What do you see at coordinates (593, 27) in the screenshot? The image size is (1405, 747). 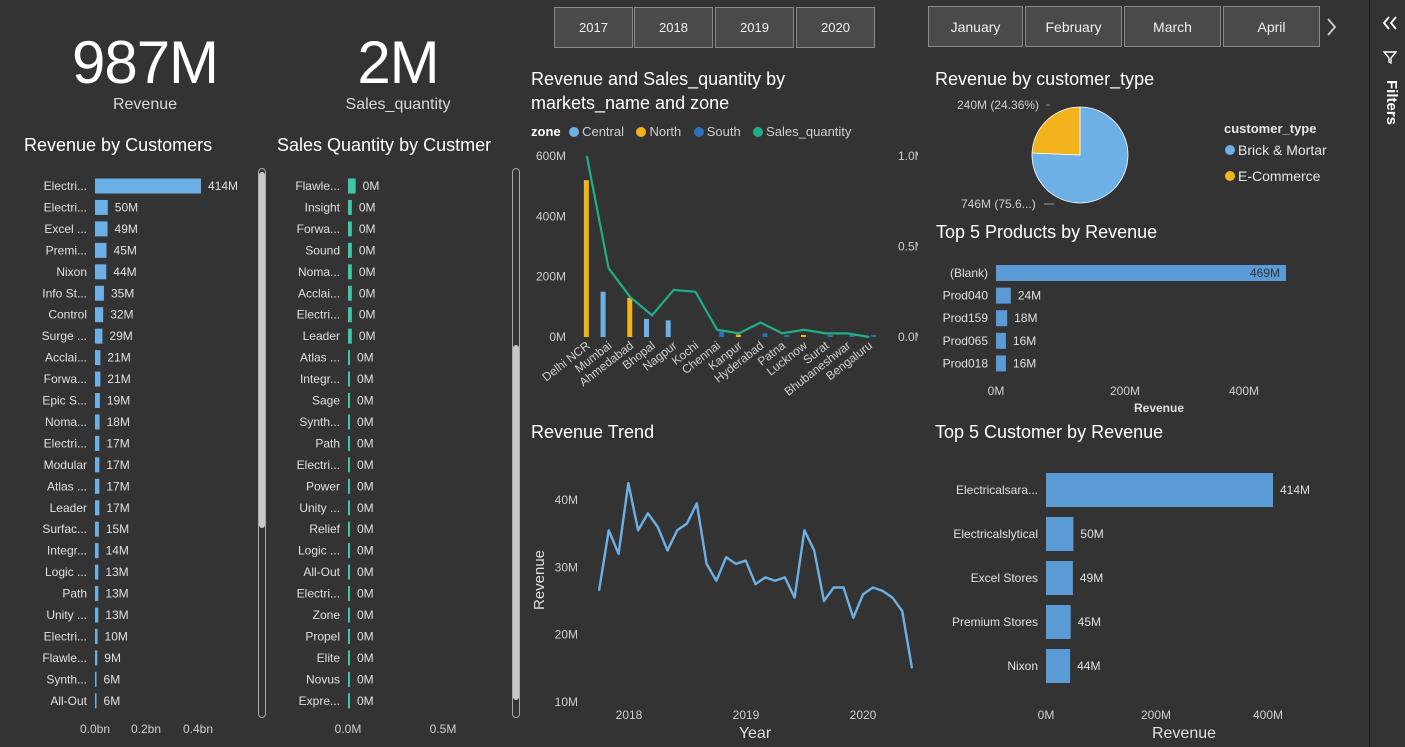 I see `year-button-2017: 2017` at bounding box center [593, 27].